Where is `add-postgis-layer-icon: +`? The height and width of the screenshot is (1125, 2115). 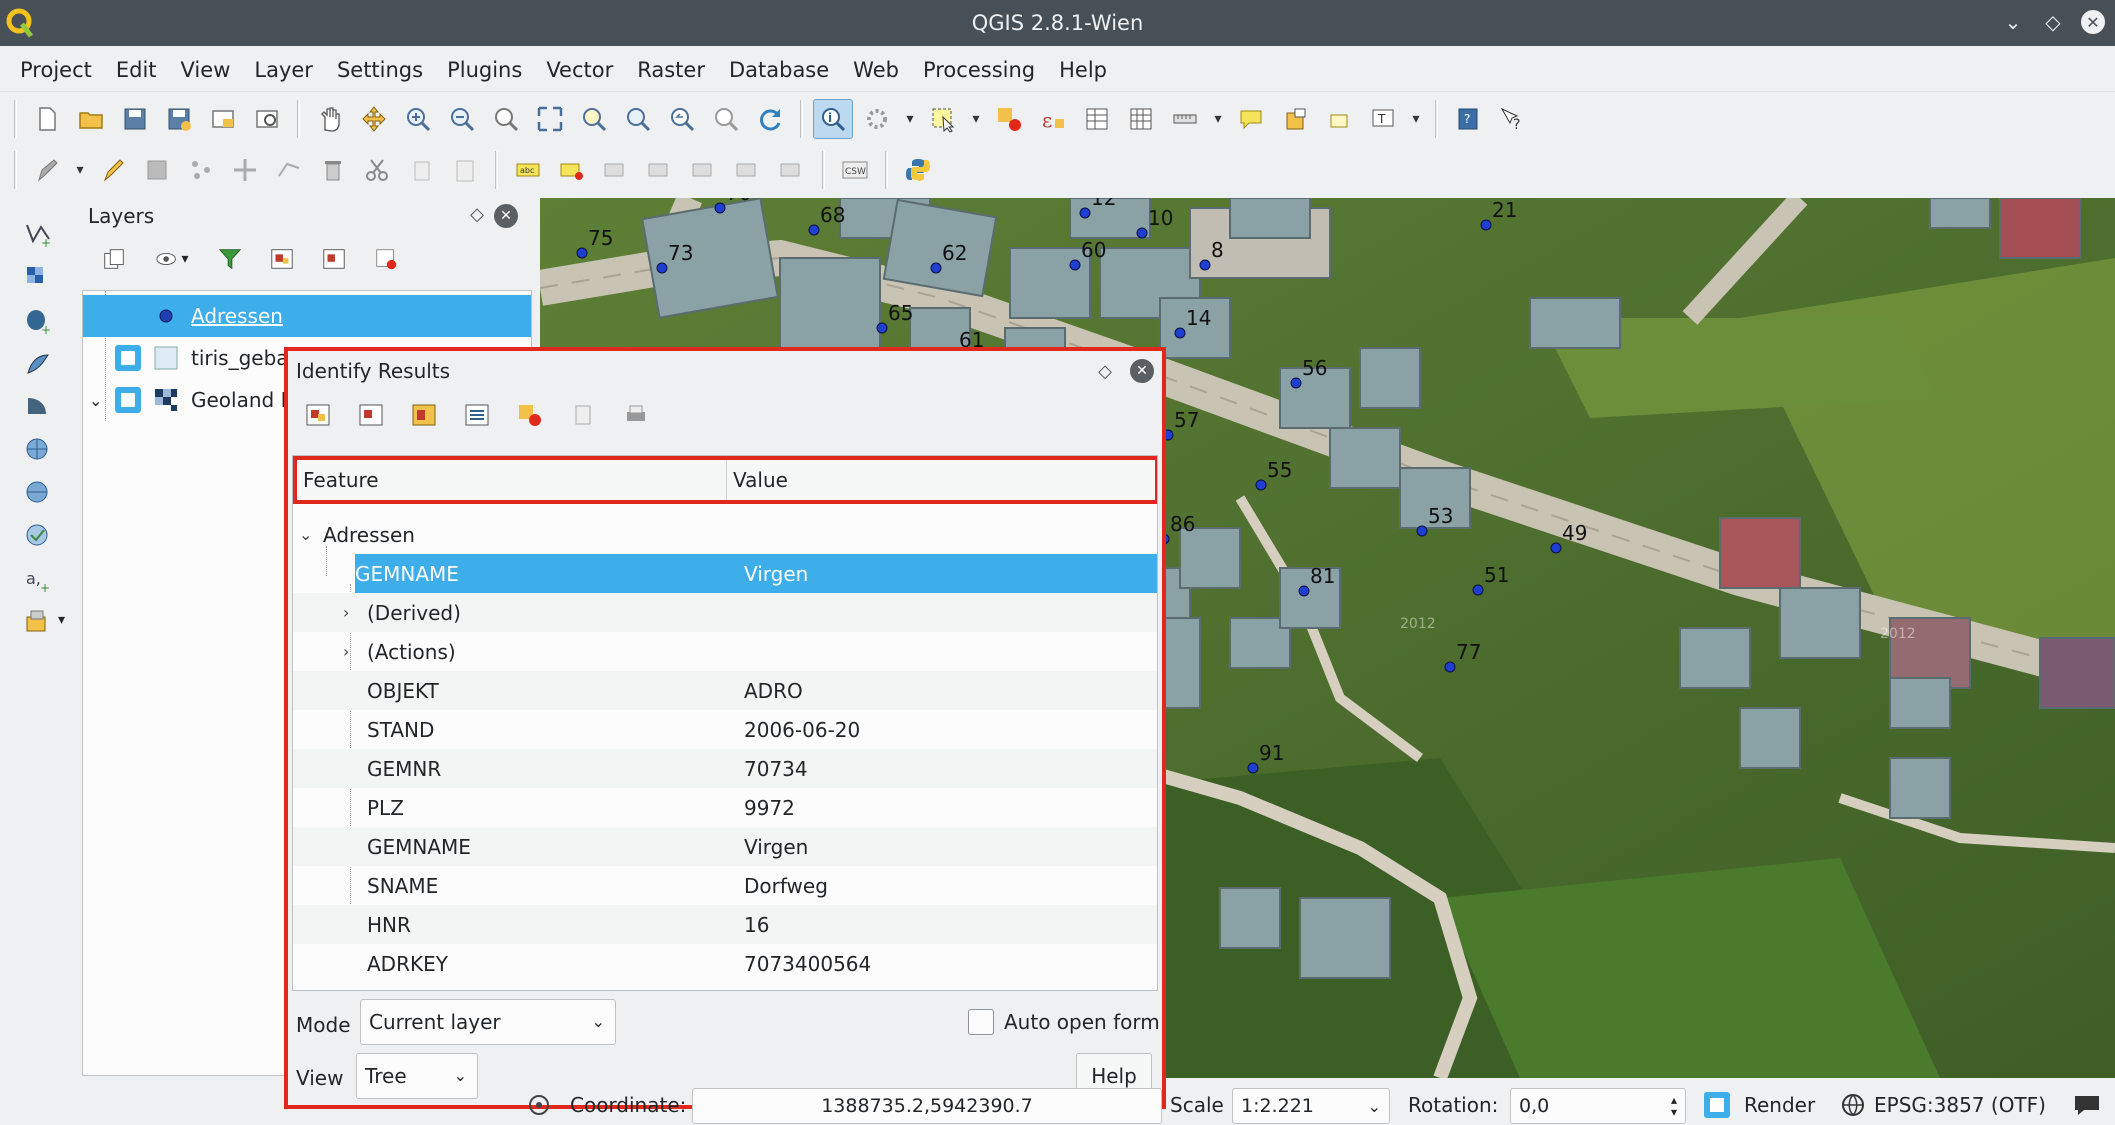 add-postgis-layer-icon: + is located at coordinates (38, 321).